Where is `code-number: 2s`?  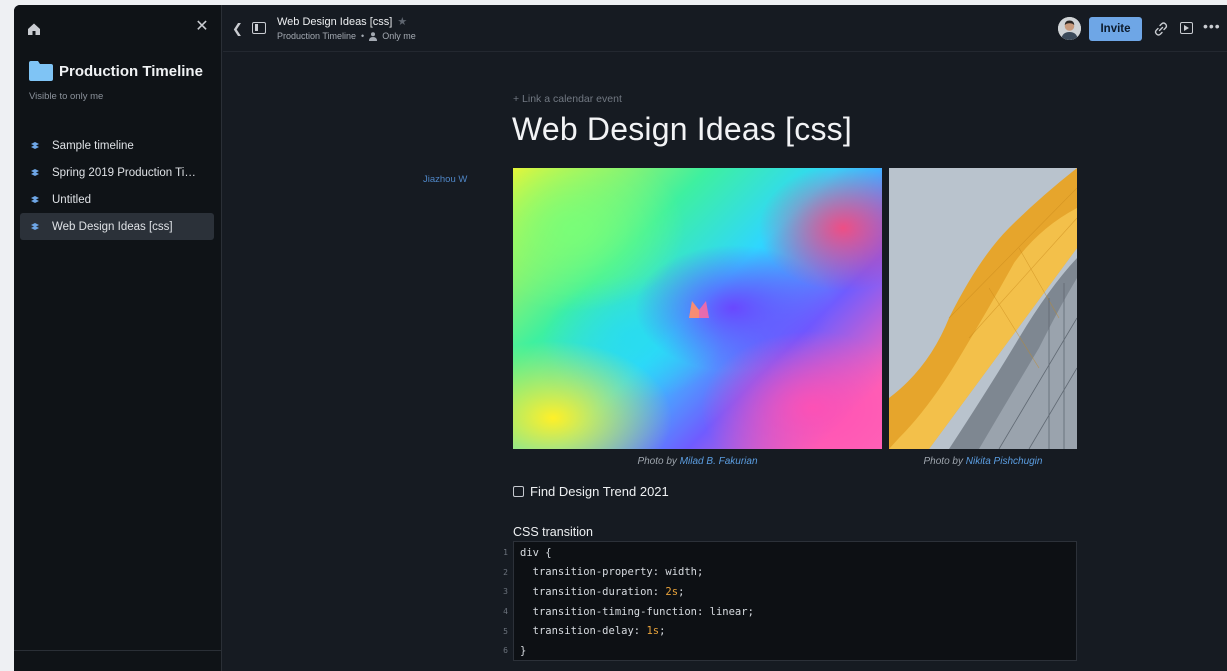
code-number: 2s is located at coordinates (672, 591).